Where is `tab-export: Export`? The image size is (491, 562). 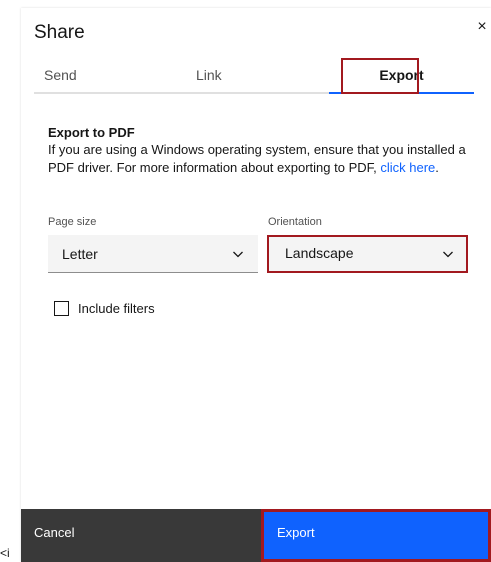
tab-export: Export is located at coordinates (401, 75).